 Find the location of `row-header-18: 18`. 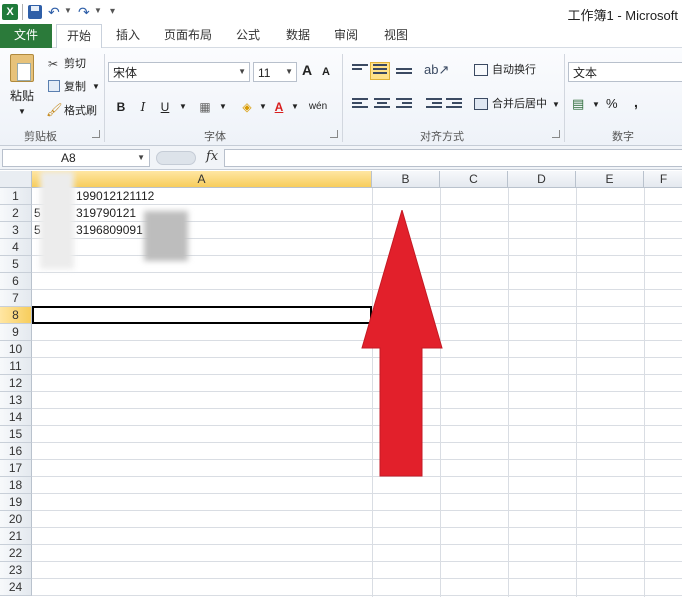

row-header-18: 18 is located at coordinates (16, 485).